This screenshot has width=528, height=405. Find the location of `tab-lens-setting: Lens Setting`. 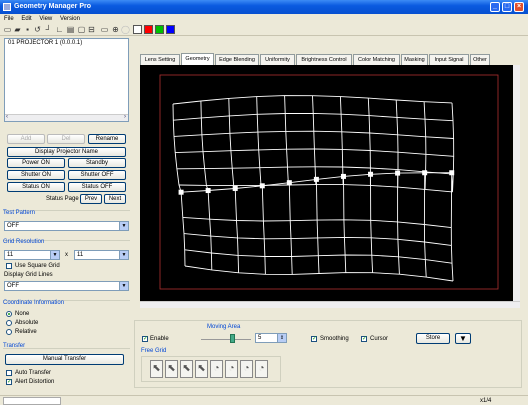

tab-lens-setting: Lens Setting is located at coordinates (160, 59).